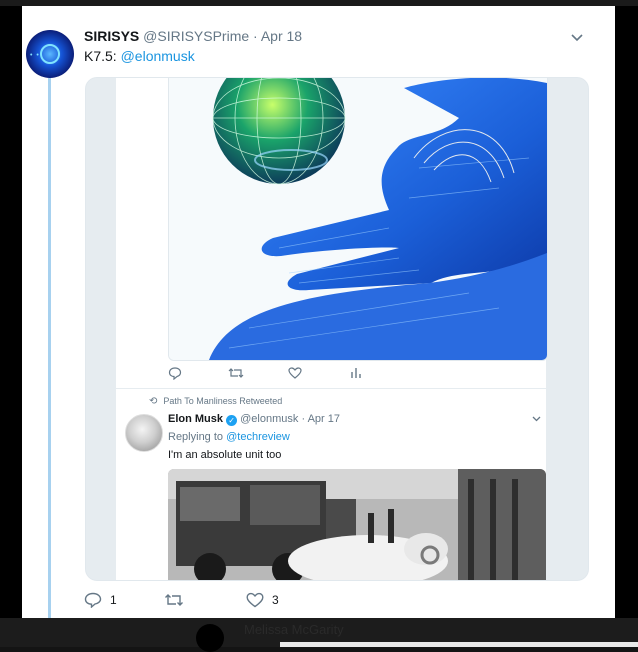 This screenshot has width=638, height=652. I want to click on tweet-header: SIRISYS @SIRISYSPrime · Apr 18, so click(193, 36).